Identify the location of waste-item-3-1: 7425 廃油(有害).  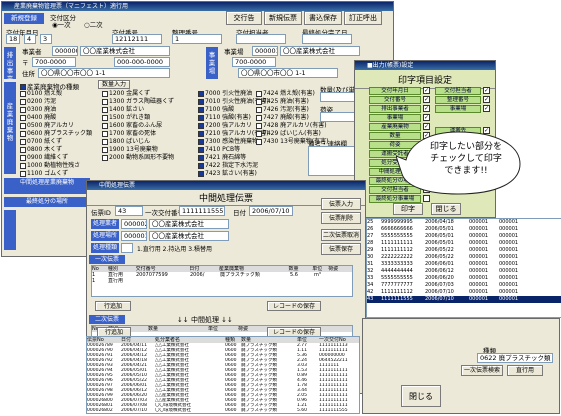
(282, 102).